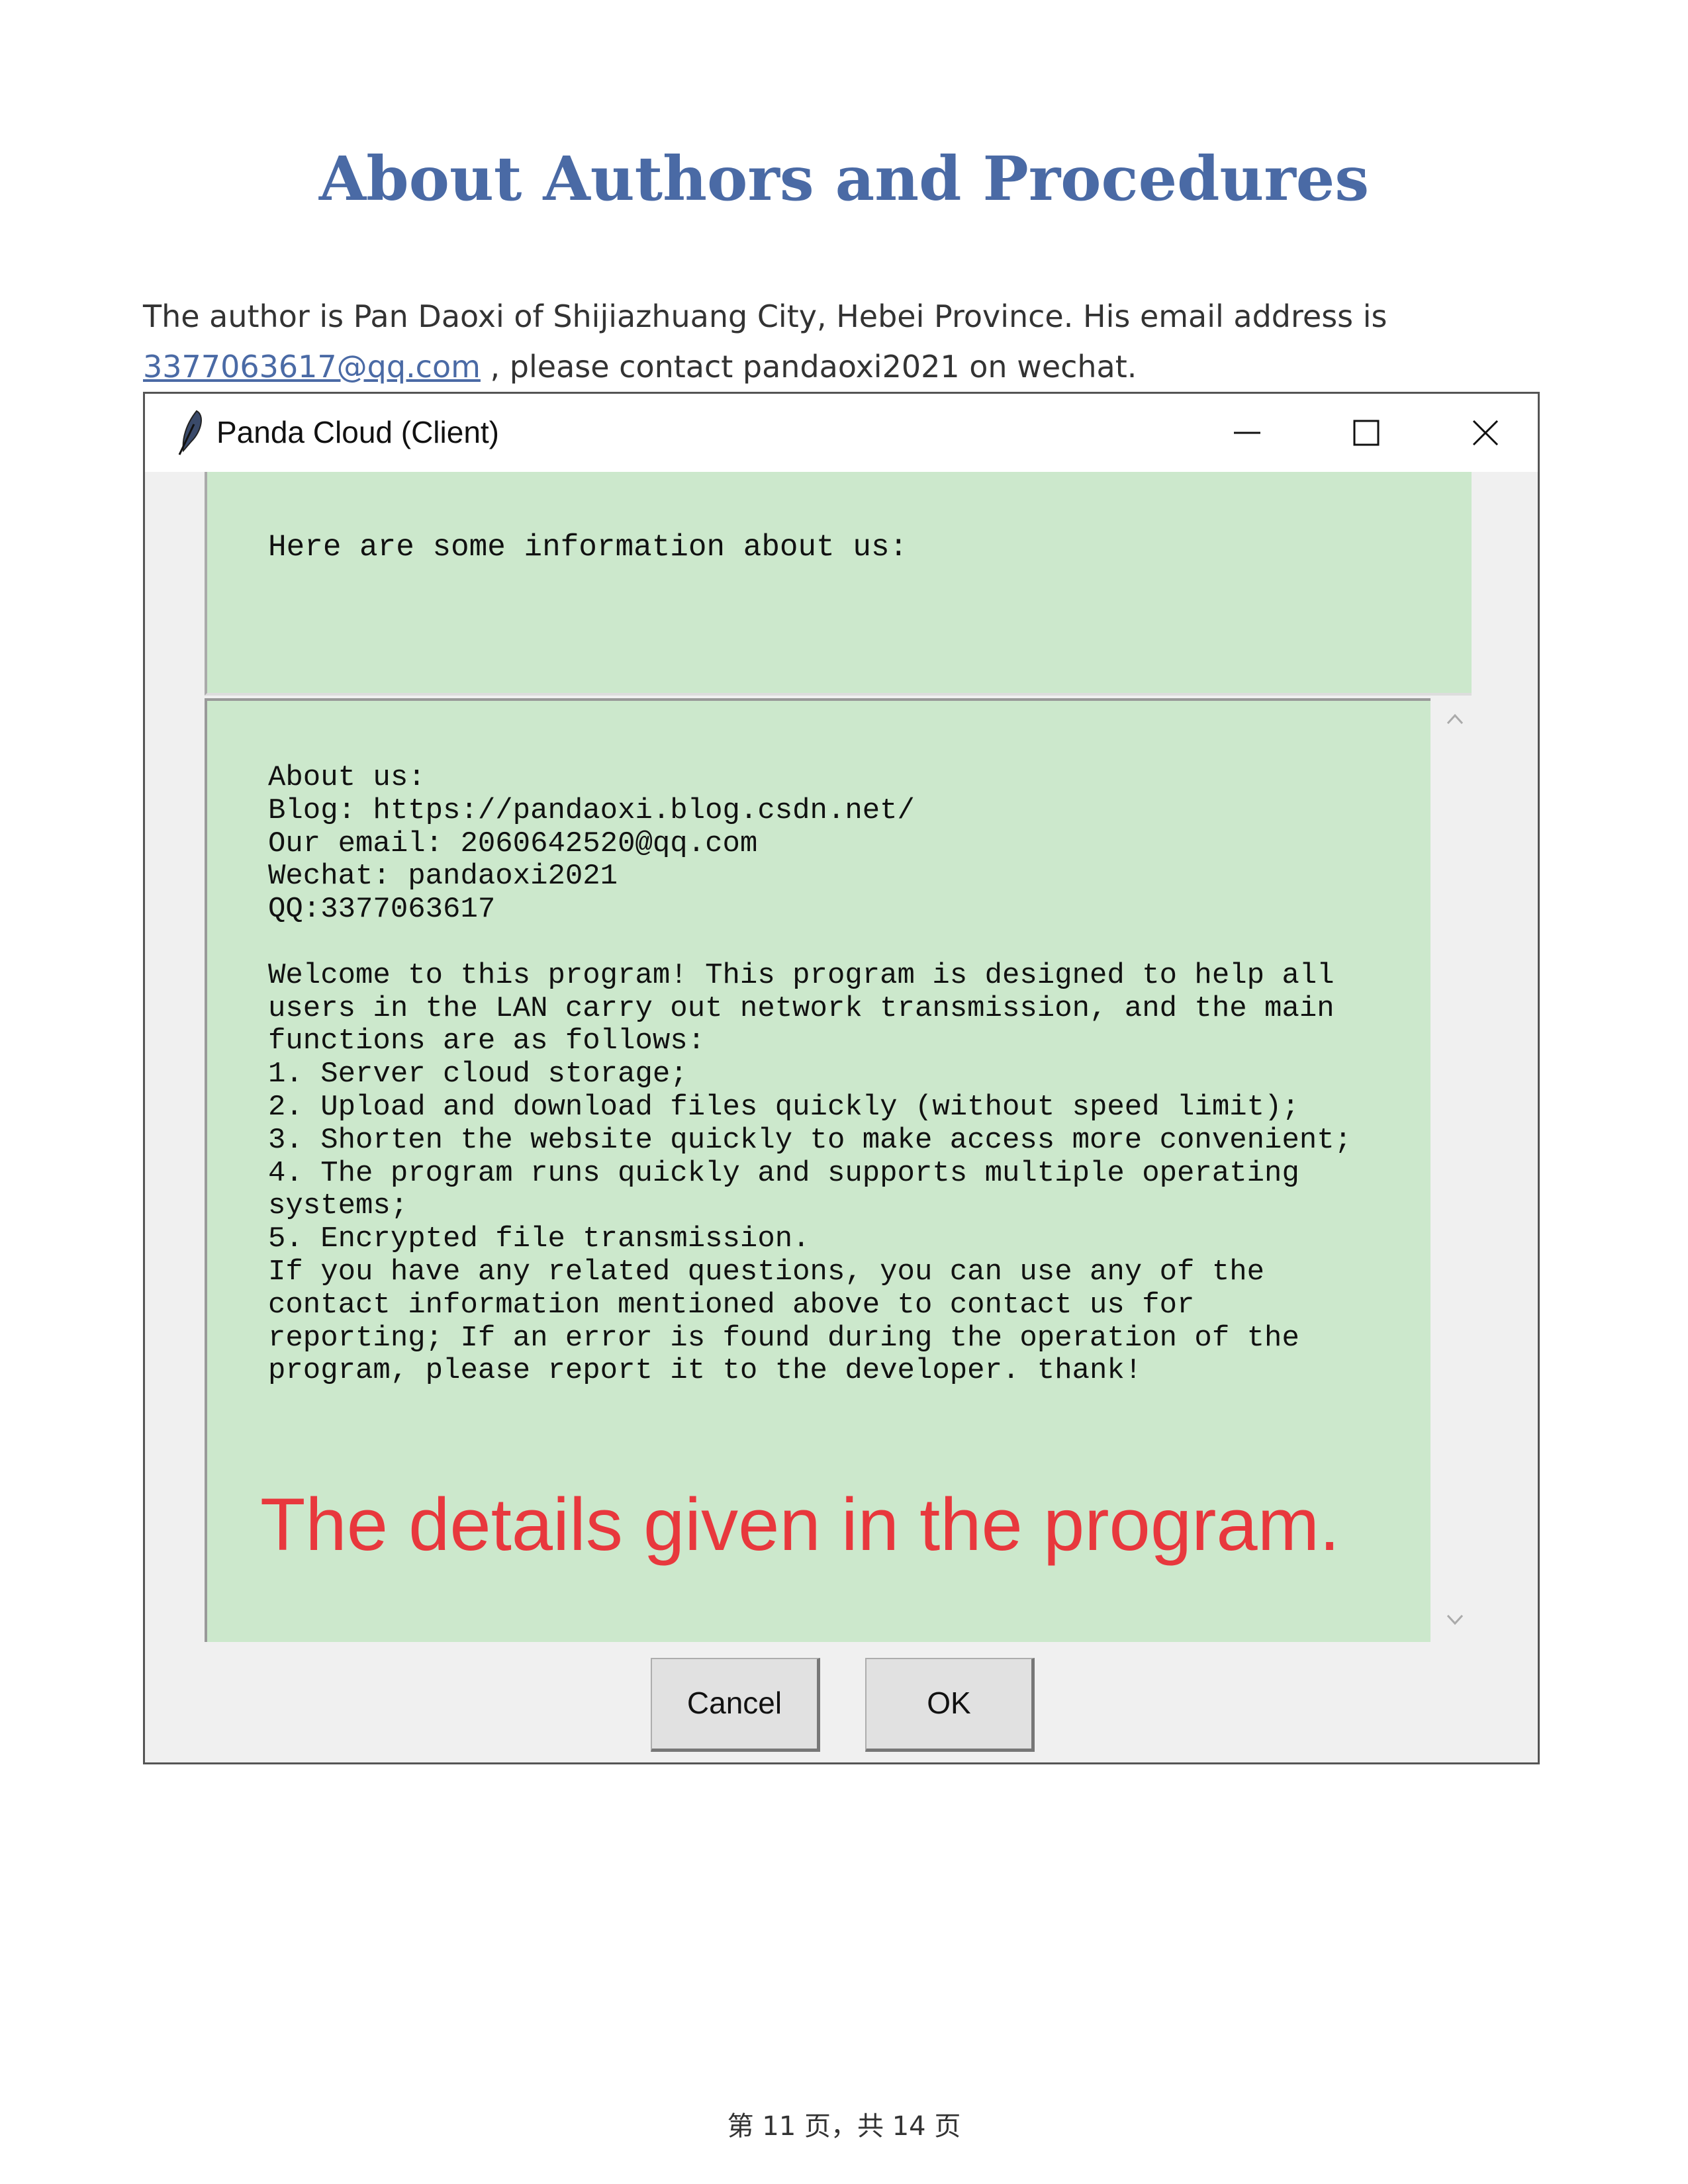  I want to click on vertical-scrollbar, so click(1455, 1170).